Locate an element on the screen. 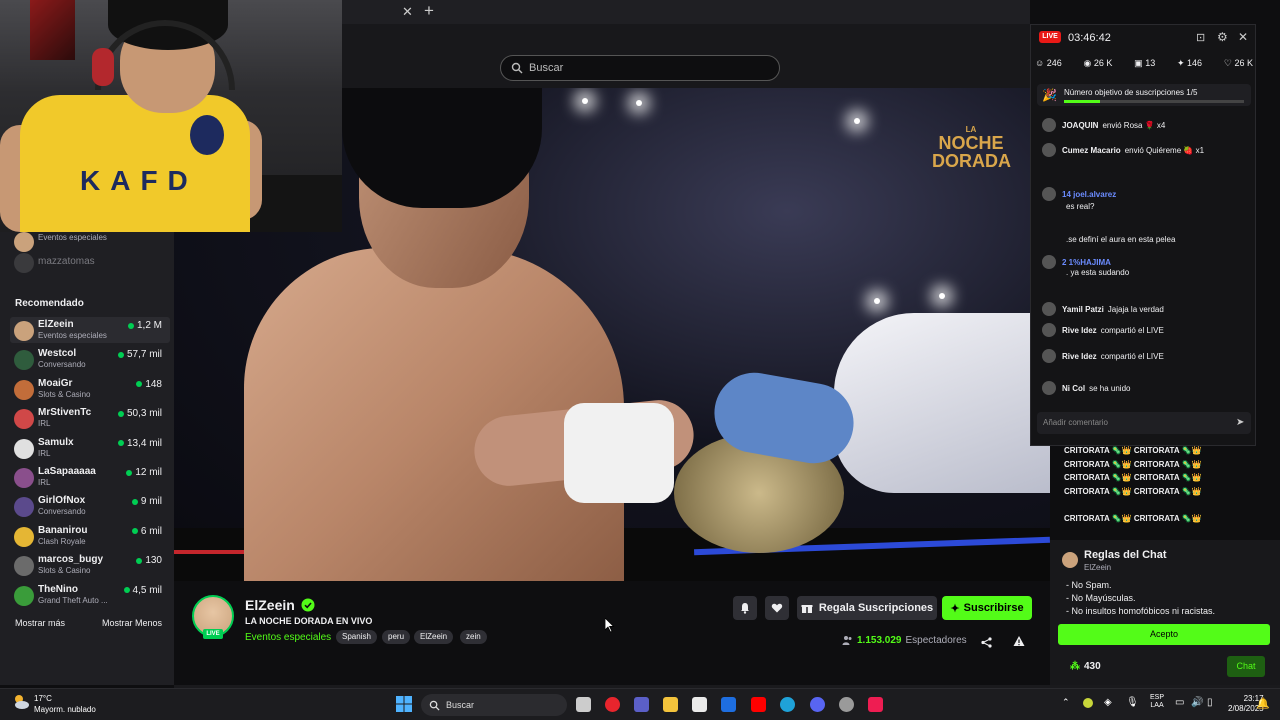 Image resolution: width=1280 pixels, height=720 pixels. discord-icon is located at coordinates (817, 704).